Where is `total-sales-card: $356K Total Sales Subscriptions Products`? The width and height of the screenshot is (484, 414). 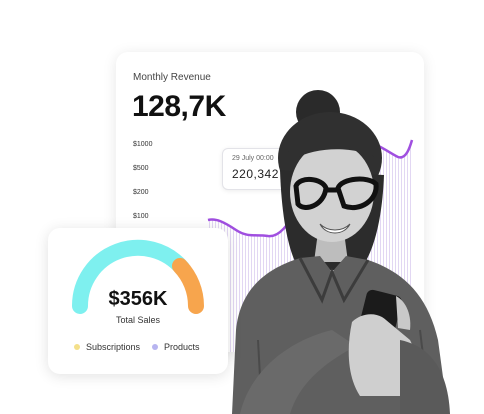 total-sales-card: $356K Total Sales Subscriptions Products is located at coordinates (138, 301).